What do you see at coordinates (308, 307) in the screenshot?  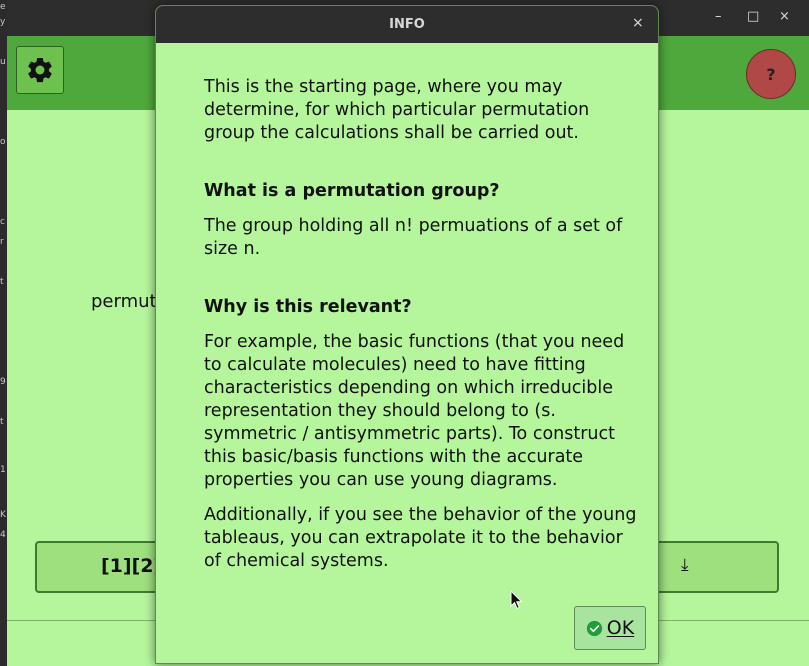 I see `heading-relevance: Why is this relevant?` at bounding box center [308, 307].